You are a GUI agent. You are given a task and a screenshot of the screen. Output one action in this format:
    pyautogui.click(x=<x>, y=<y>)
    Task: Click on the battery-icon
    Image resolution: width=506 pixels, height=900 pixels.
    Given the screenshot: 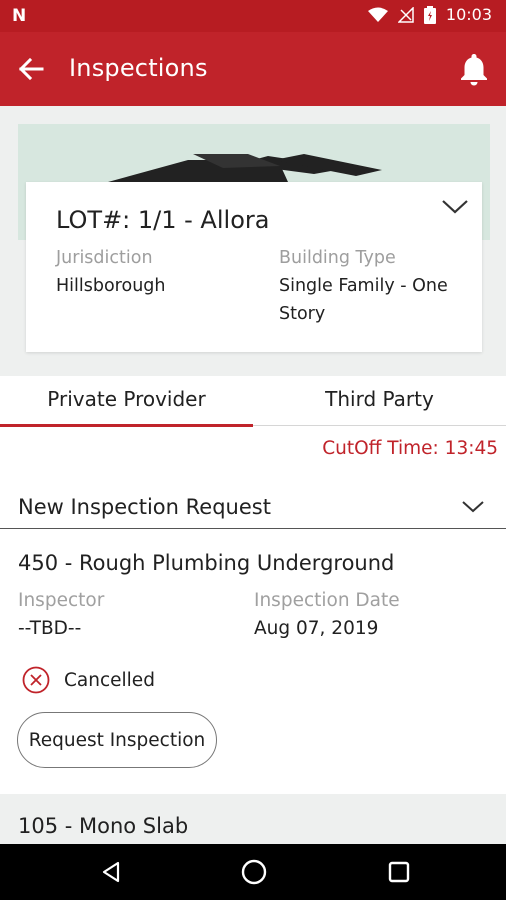 What is the action you would take?
    pyautogui.click(x=429, y=14)
    